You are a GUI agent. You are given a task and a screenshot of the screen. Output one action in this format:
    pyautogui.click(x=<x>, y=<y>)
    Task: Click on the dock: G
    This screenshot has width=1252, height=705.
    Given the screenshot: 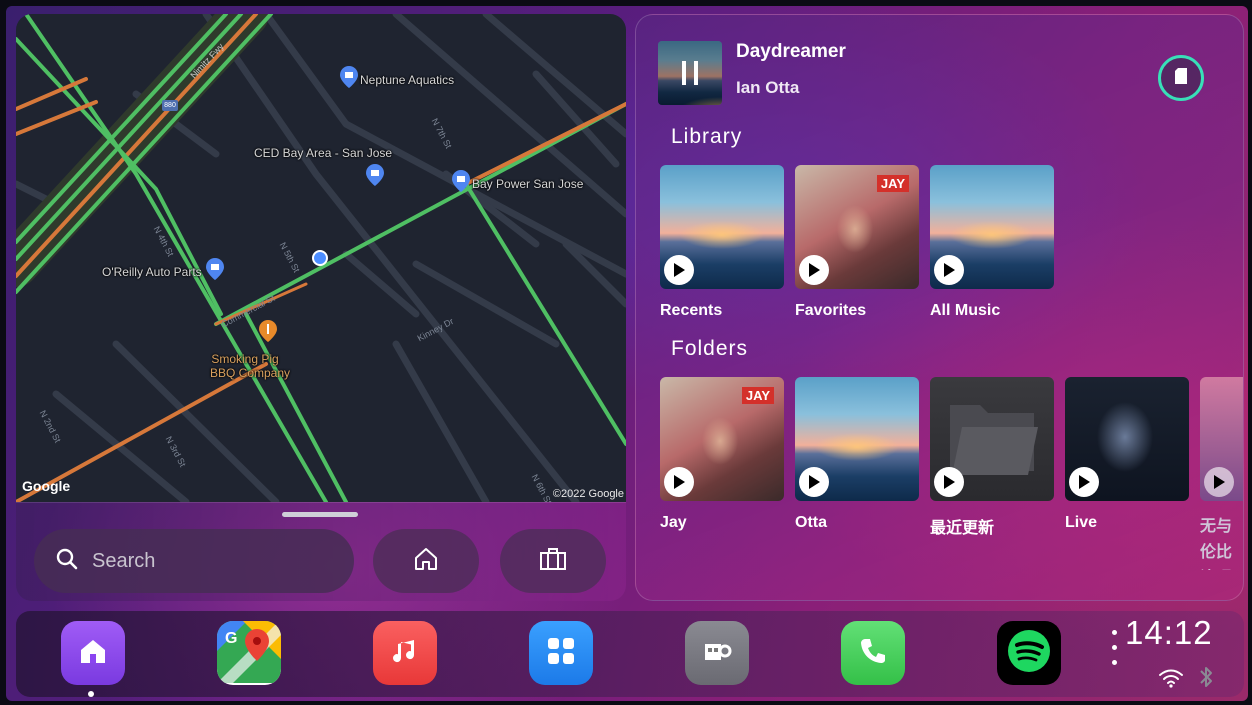 What is the action you would take?
    pyautogui.click(x=630, y=654)
    